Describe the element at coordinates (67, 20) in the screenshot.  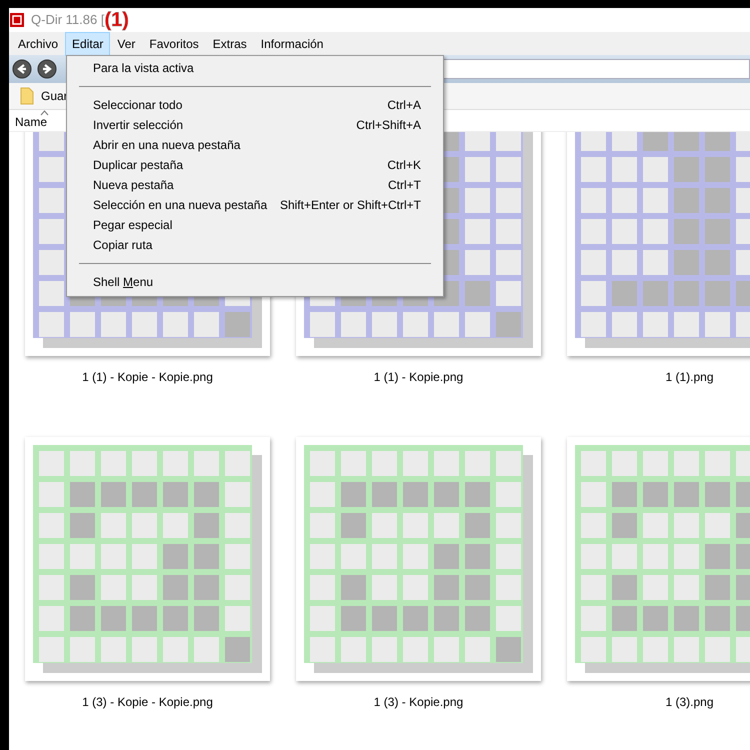
I see `window-title: Q-Dir 11.86 [` at that location.